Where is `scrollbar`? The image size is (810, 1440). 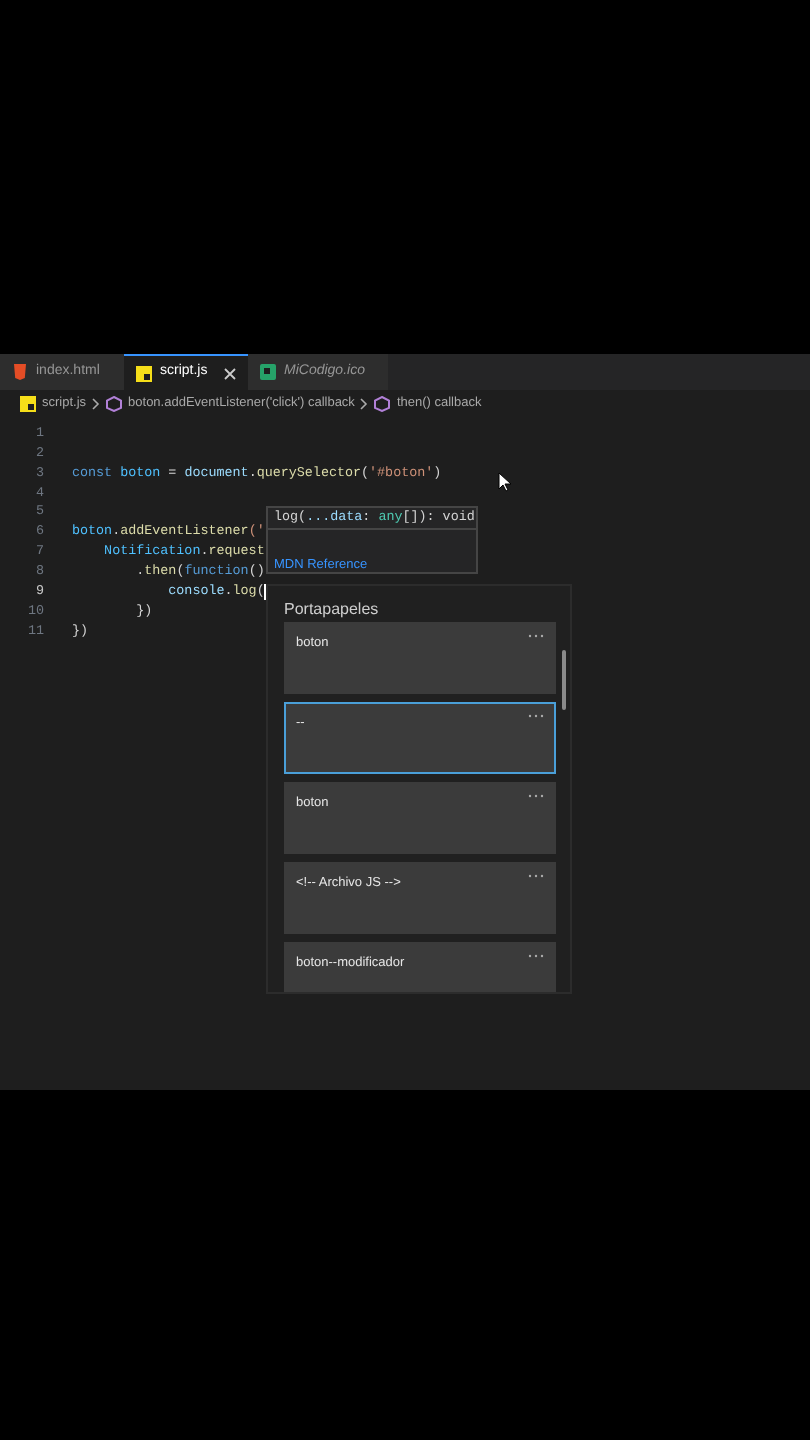 scrollbar is located at coordinates (564, 680).